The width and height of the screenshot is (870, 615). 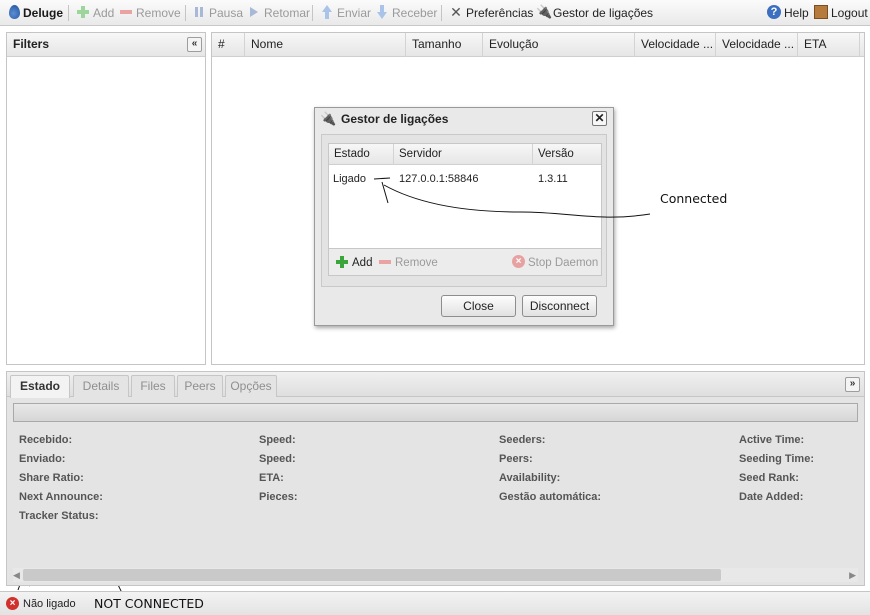 What do you see at coordinates (101, 386) in the screenshot?
I see `tab-details: Details` at bounding box center [101, 386].